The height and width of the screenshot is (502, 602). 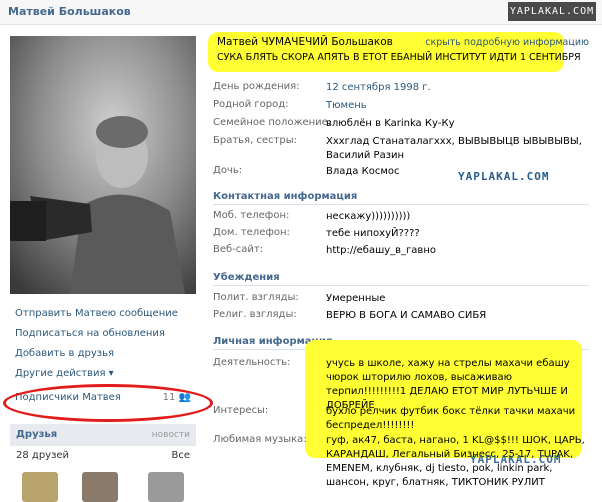 What do you see at coordinates (36, 434) in the screenshot?
I see `friends-title: Друзья` at bounding box center [36, 434].